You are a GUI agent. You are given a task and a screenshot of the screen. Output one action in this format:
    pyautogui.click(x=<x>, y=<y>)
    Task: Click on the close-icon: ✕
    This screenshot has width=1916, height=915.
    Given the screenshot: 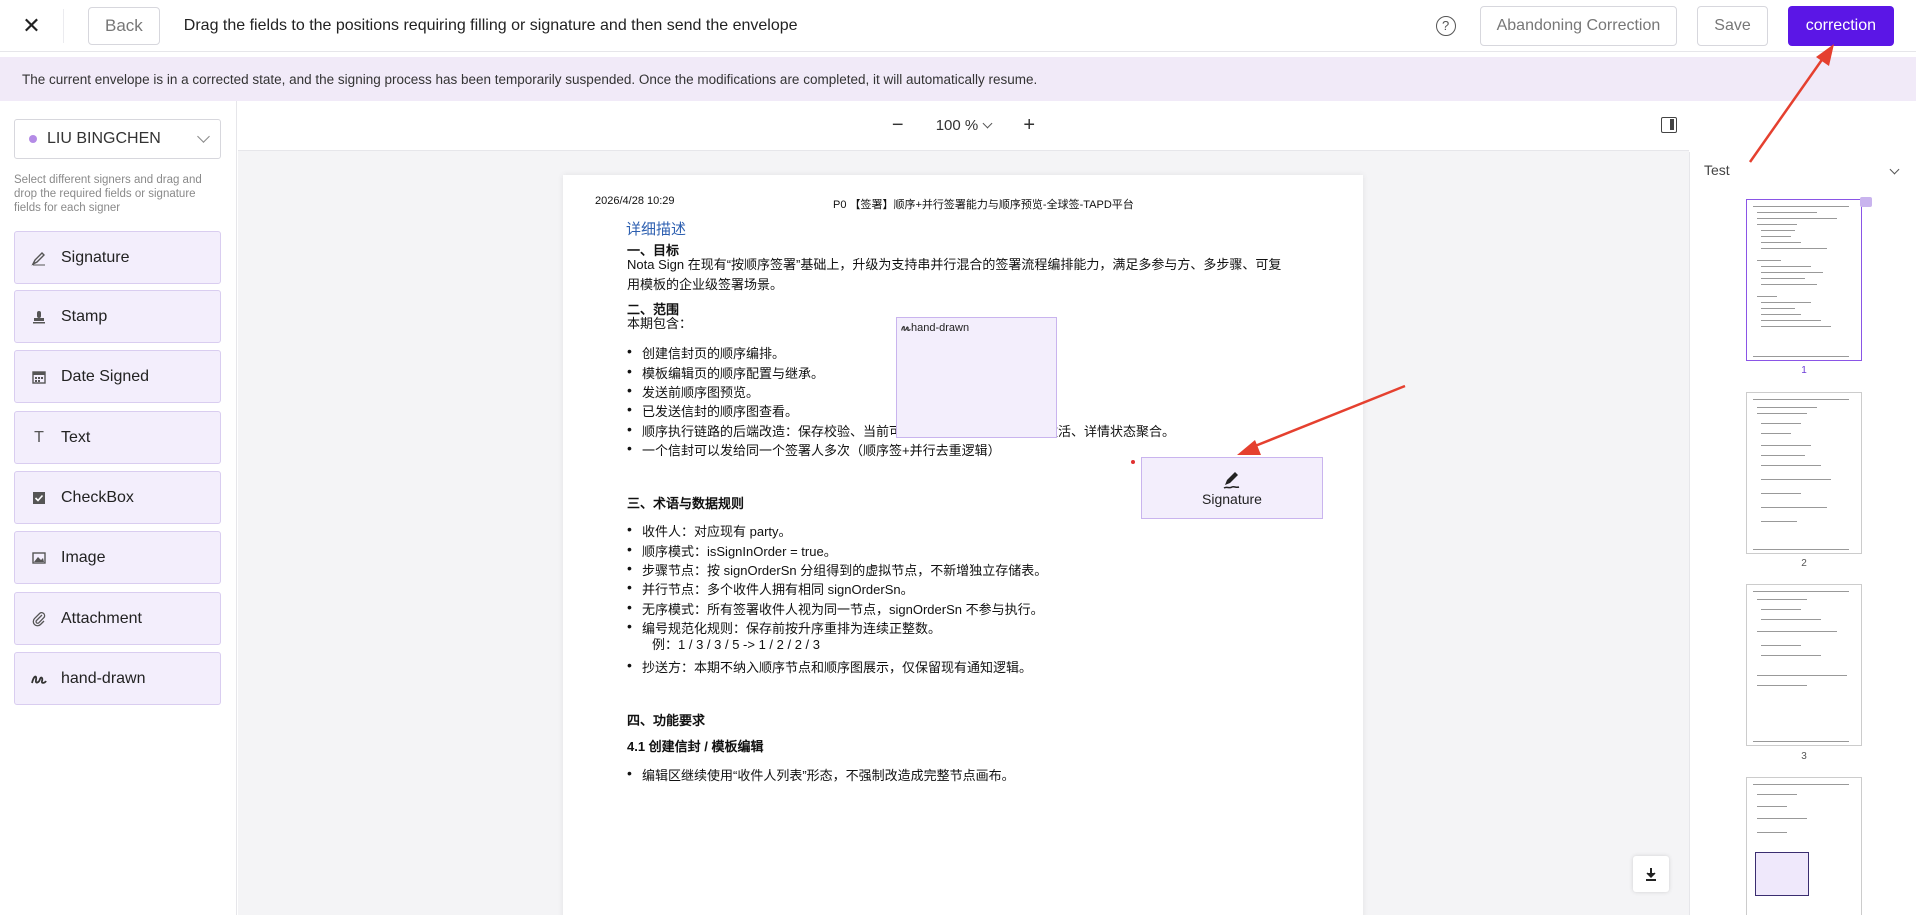 What is the action you would take?
    pyautogui.click(x=31, y=25)
    